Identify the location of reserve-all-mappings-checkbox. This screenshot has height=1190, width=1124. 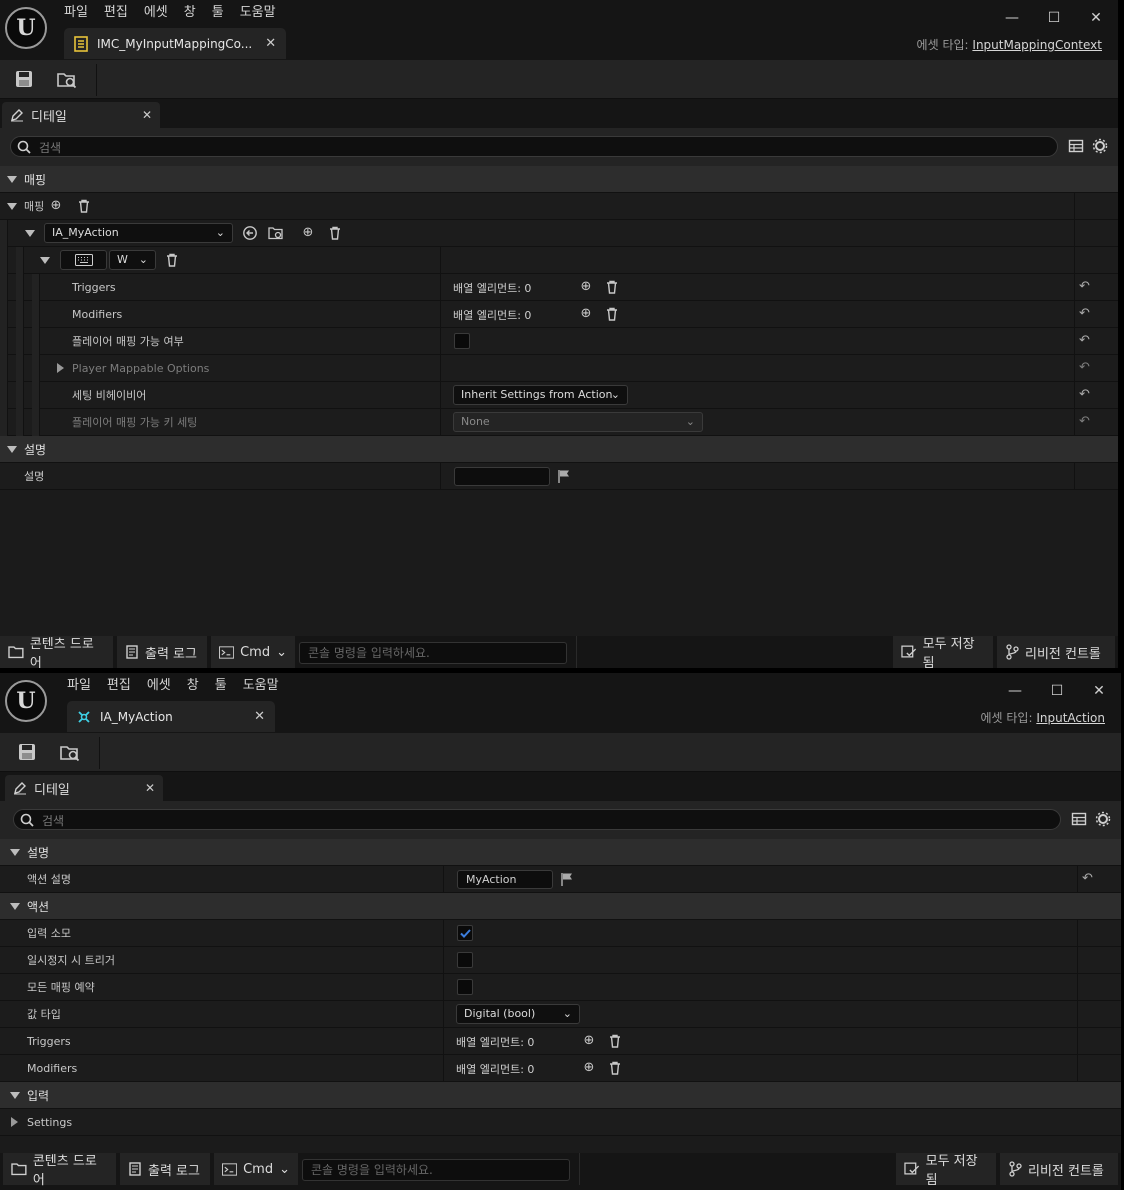
(465, 987).